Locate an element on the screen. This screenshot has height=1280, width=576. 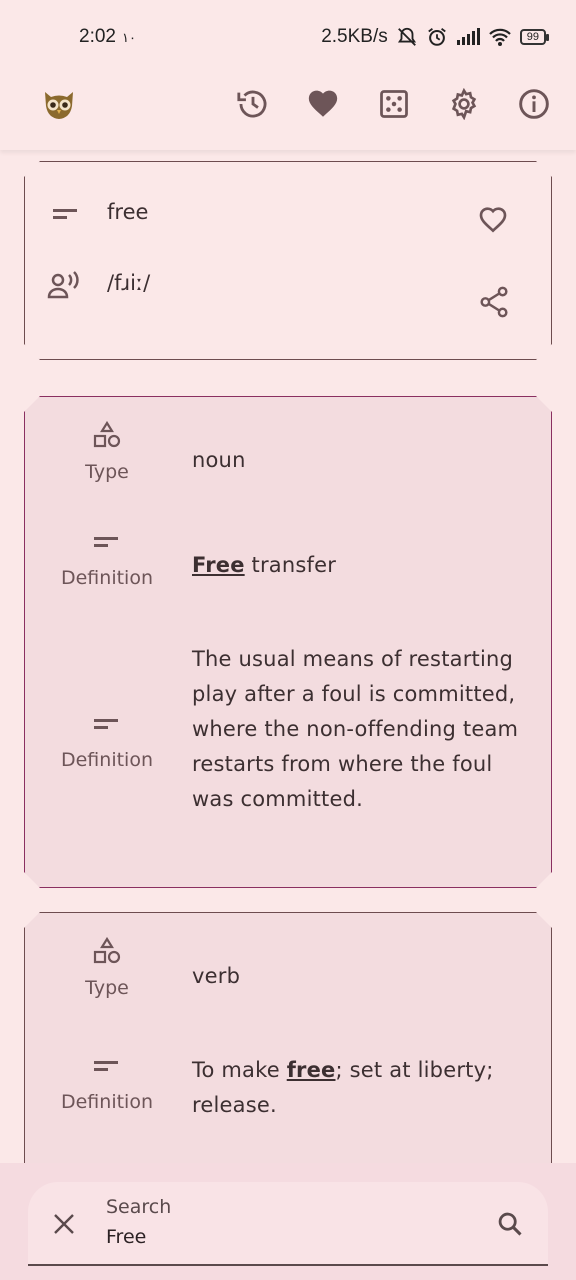
status-bar: 2:02 ١٠ 2.5KB/s 99 is located at coordinates (288, 38).